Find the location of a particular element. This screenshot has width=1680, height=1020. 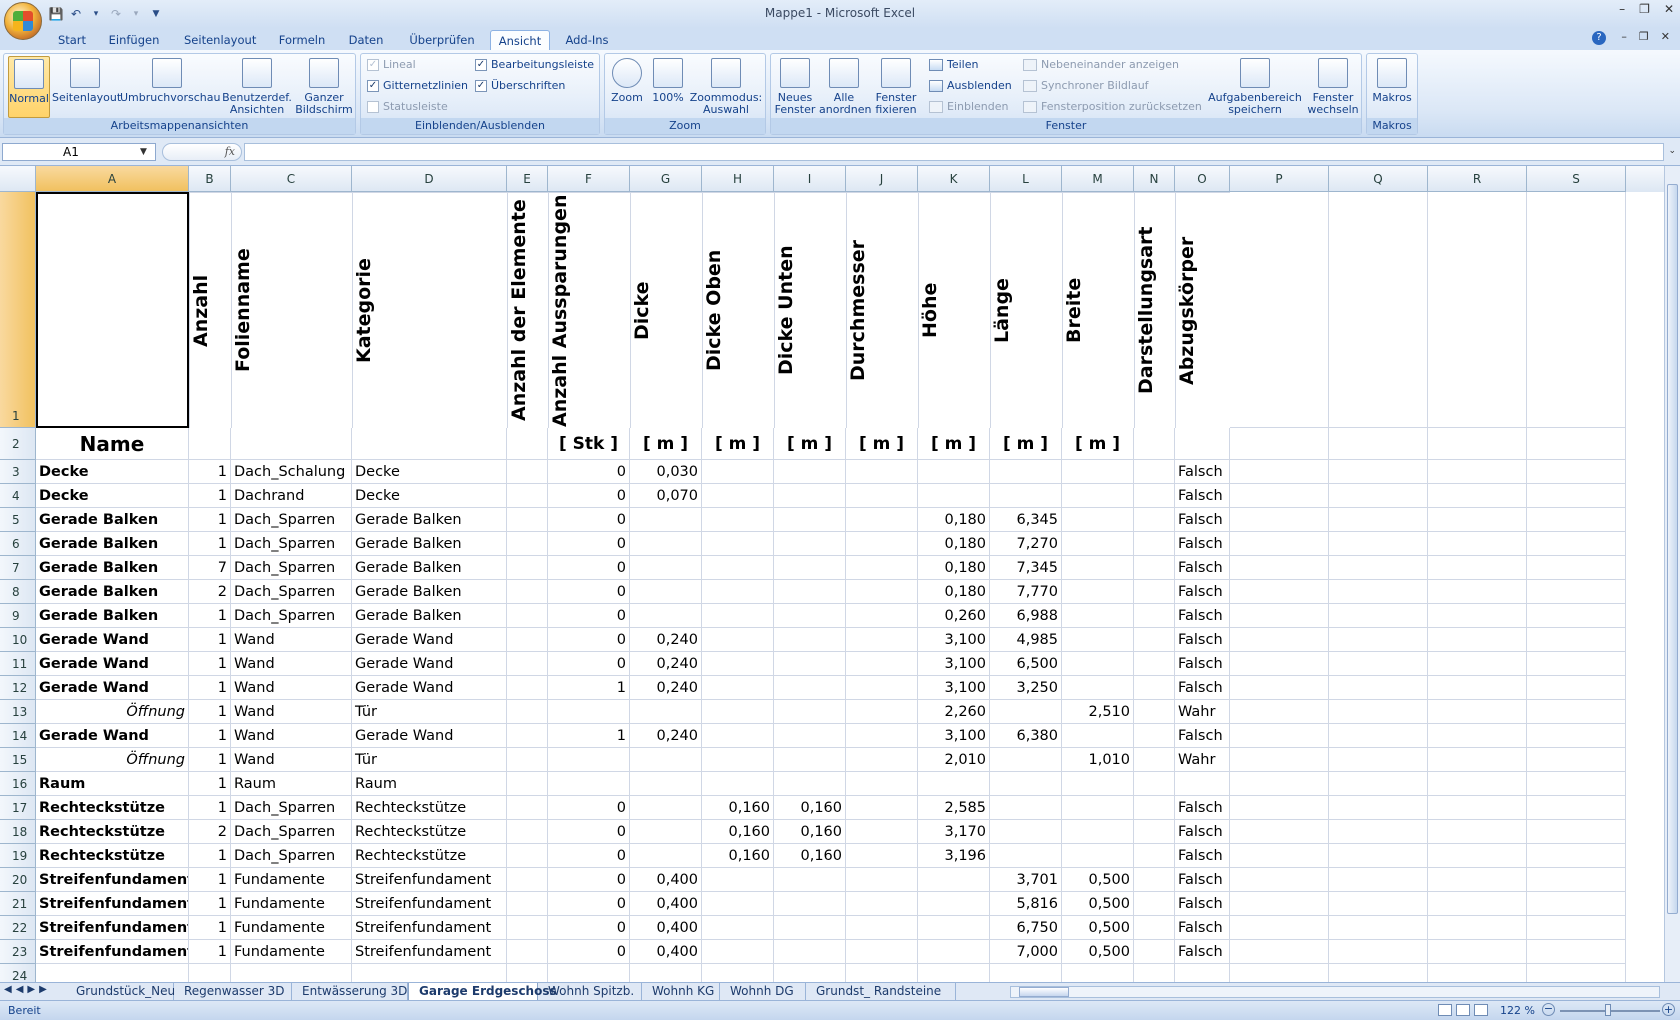

cell-e22 is located at coordinates (527, 928).